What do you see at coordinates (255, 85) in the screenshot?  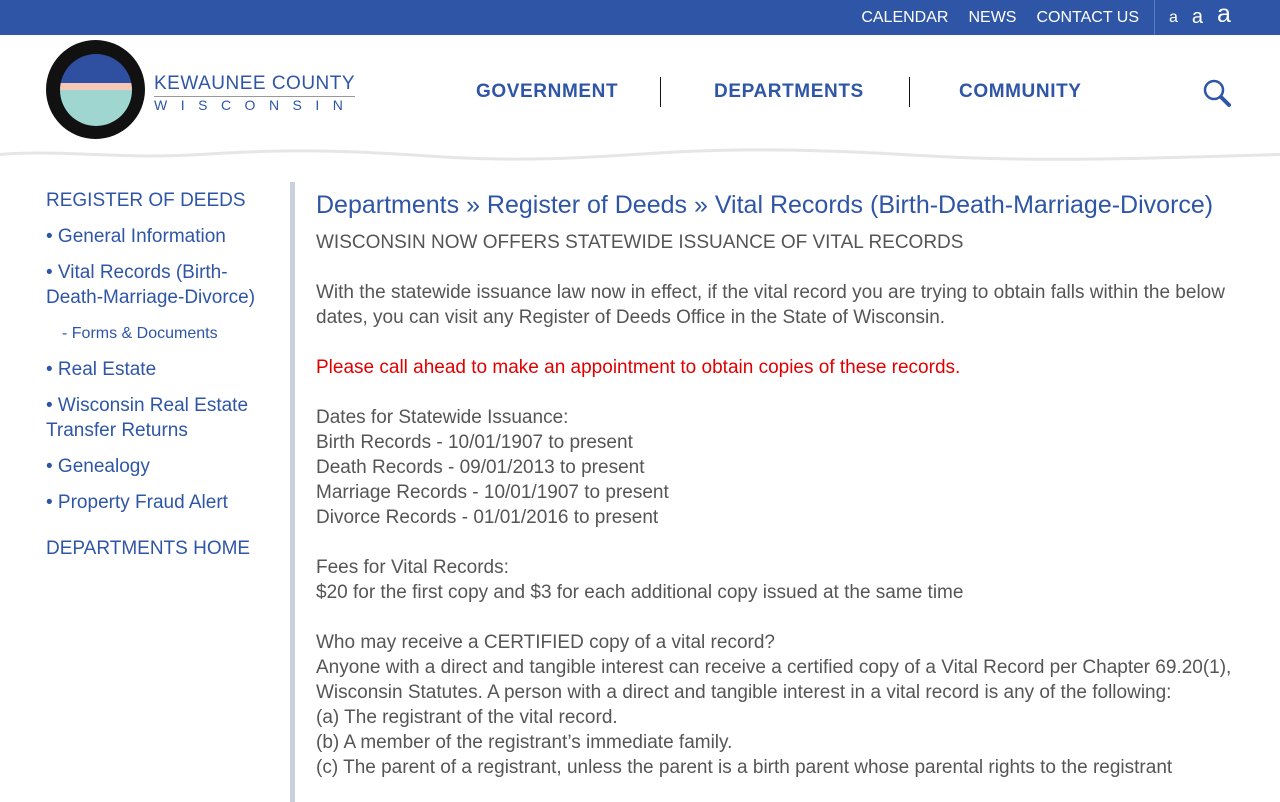 I see `brand-name: KEWAUNEE COUNTY` at bounding box center [255, 85].